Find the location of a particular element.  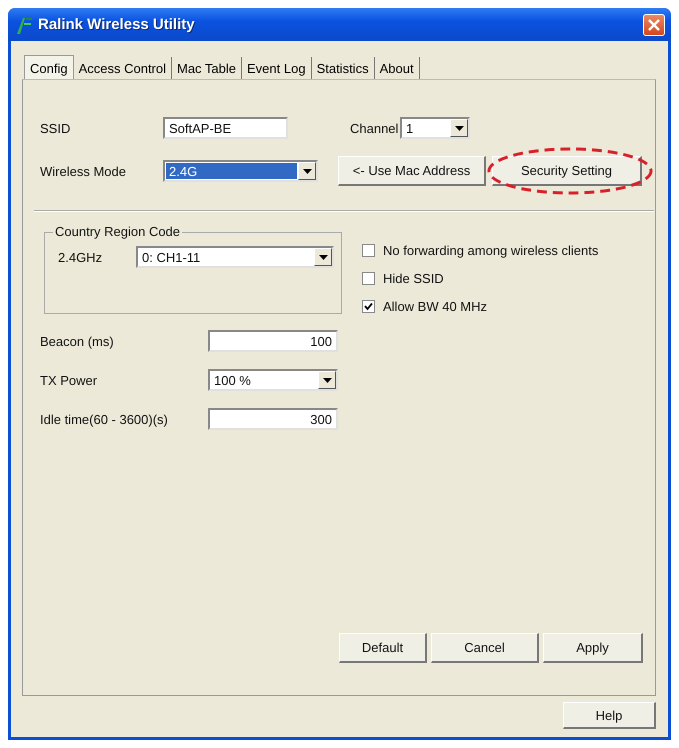

checkbox-label: No forwarding among wireless clients is located at coordinates (490, 250).